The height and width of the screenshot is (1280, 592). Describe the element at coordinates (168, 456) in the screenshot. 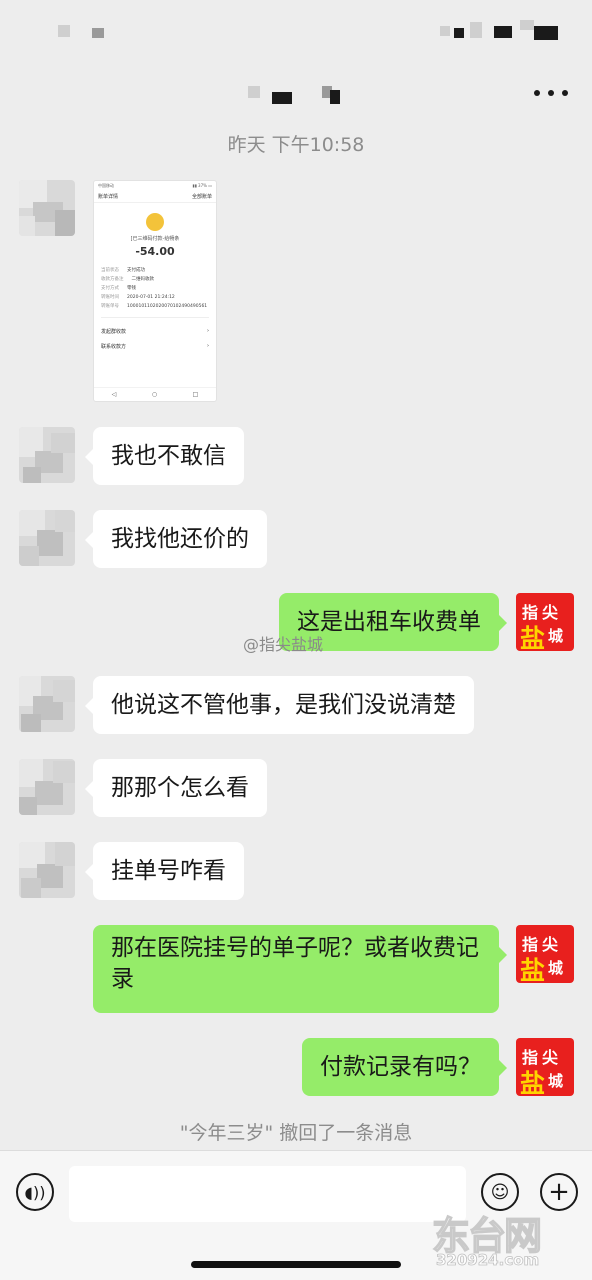

I see `message-text: 我也不敢信` at that location.